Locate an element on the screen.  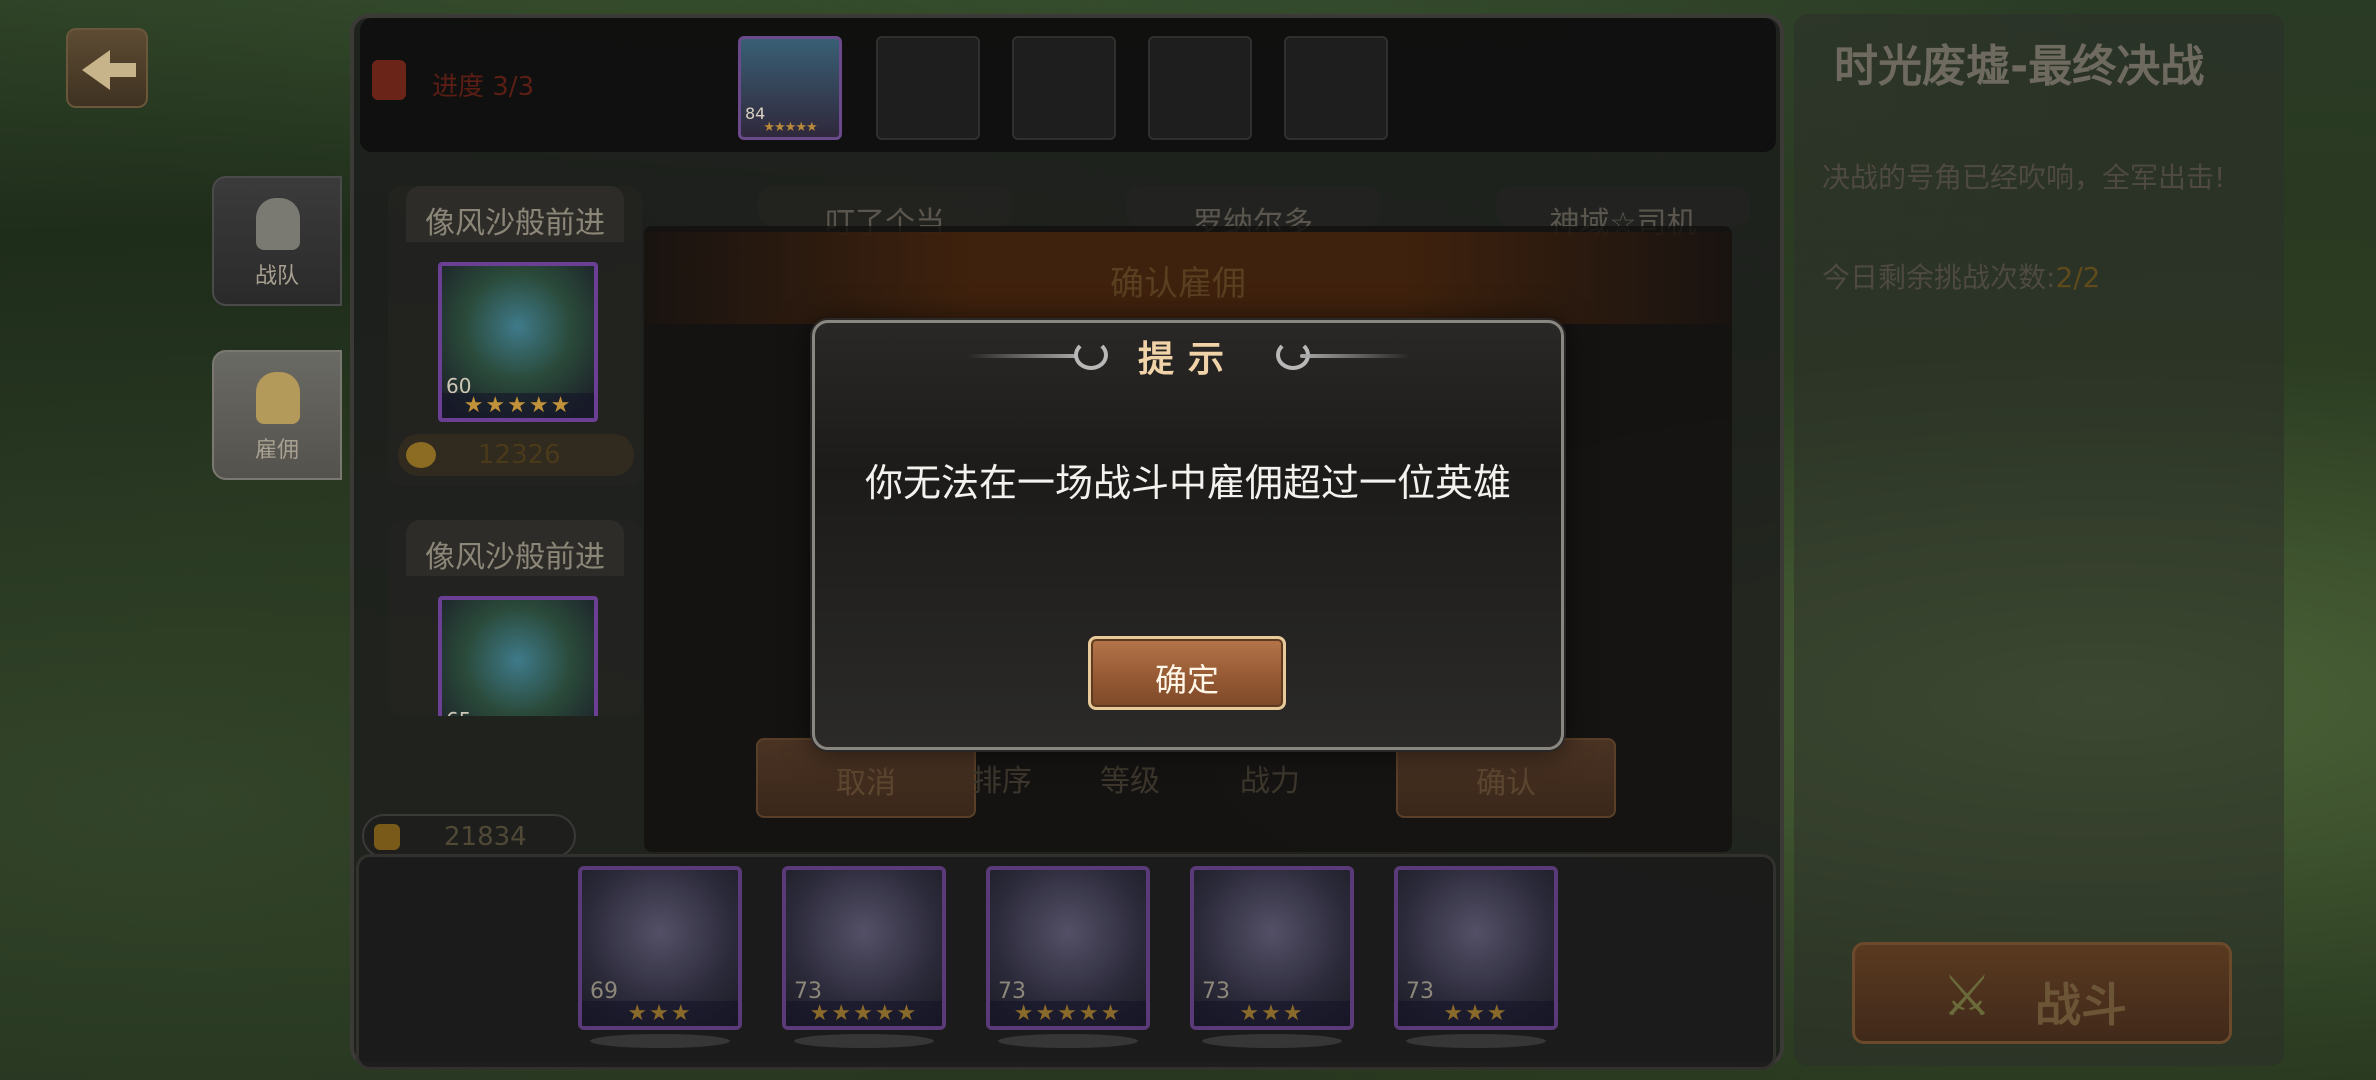
attempts-label: 今日剩余挑战次数: is located at coordinates (1939, 277).